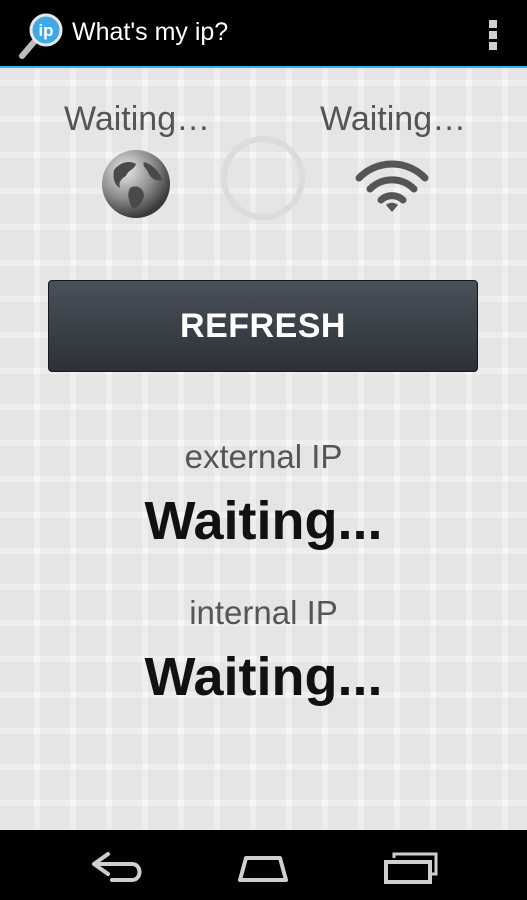  I want to click on navigation-bar, so click(263, 865).